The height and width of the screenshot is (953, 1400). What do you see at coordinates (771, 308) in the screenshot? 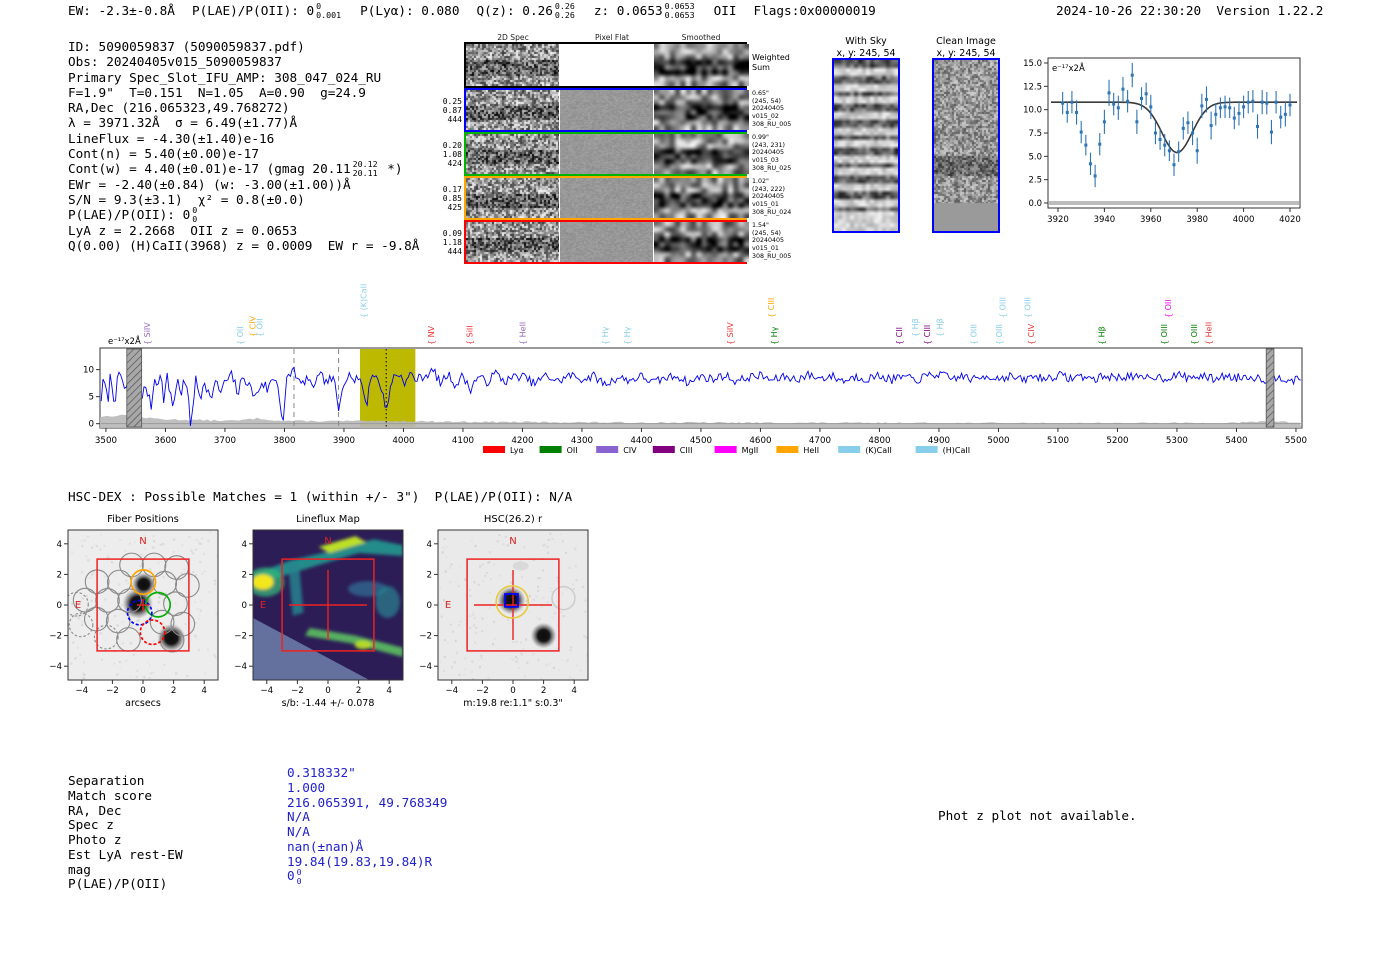
I see `line-label-CIII: { CIII` at bounding box center [771, 308].